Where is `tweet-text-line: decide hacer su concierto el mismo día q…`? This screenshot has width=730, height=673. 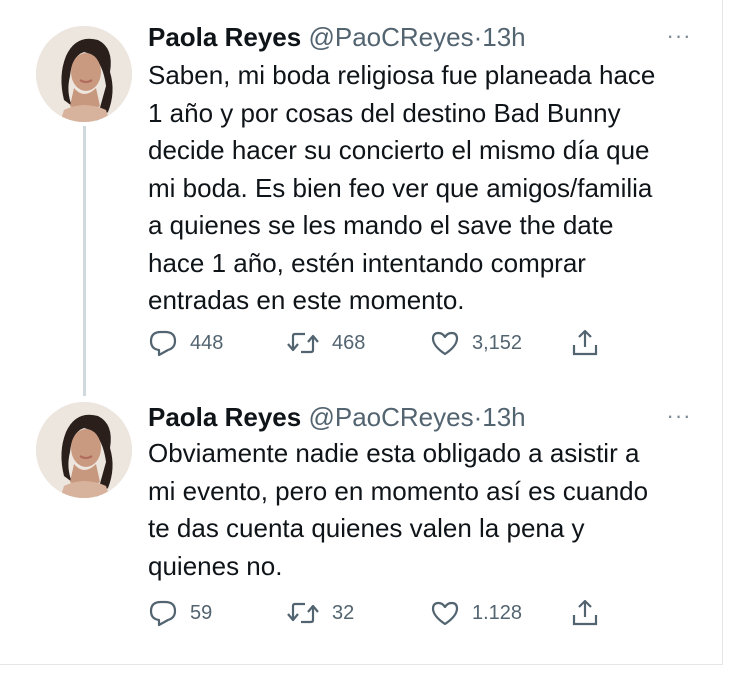
tweet-text-line: decide hacer su concierto el mismo día q… is located at coordinates (399, 150).